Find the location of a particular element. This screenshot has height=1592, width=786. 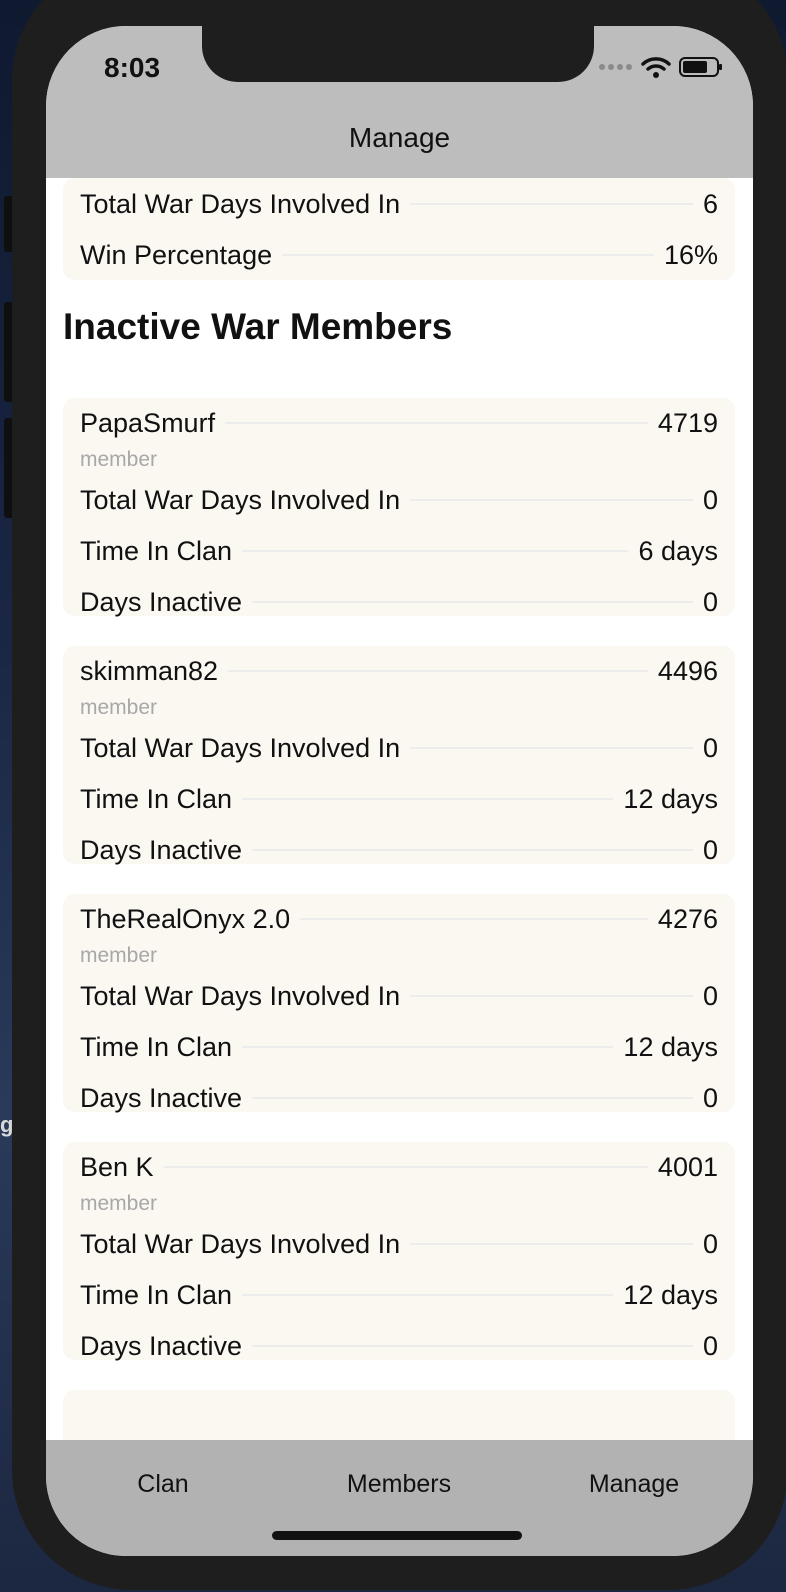

tab-members: Members is located at coordinates (399, 1484).